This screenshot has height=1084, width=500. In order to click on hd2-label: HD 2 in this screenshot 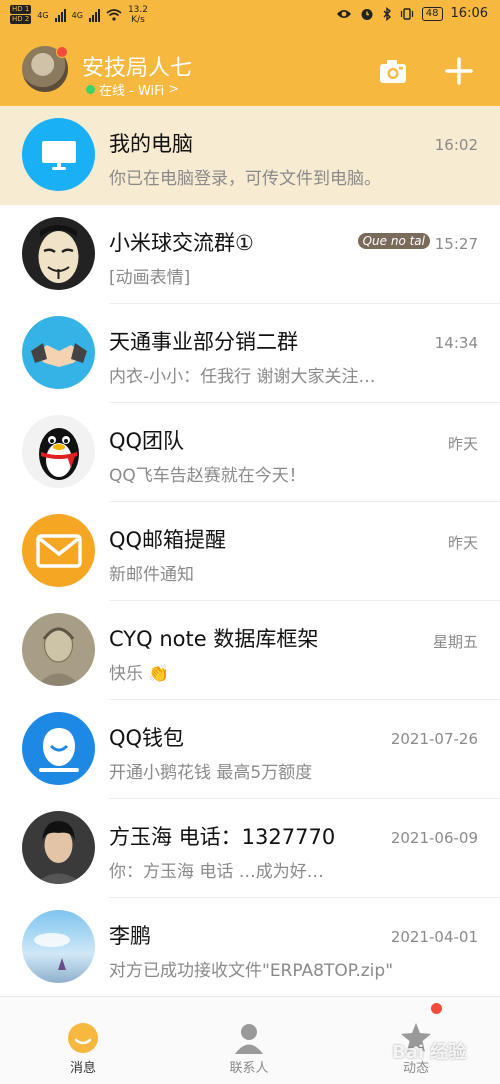, I will do `click(21, 19)`.